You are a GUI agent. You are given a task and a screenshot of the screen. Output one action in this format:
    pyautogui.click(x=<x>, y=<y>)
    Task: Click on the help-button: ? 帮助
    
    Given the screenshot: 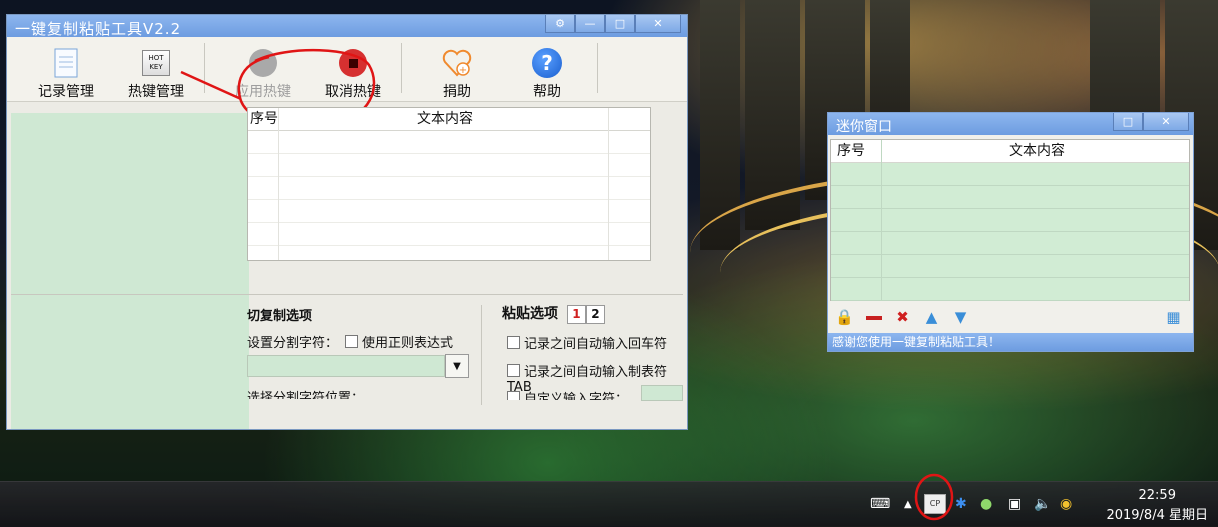 What is the action you would take?
    pyautogui.click(x=547, y=69)
    